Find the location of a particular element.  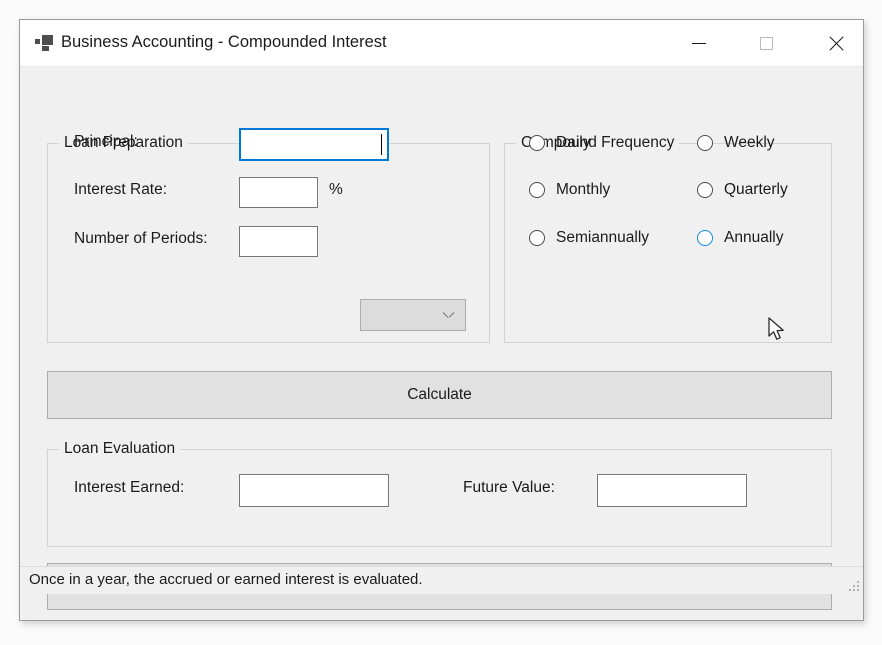

percent-symbol: % is located at coordinates (336, 189).